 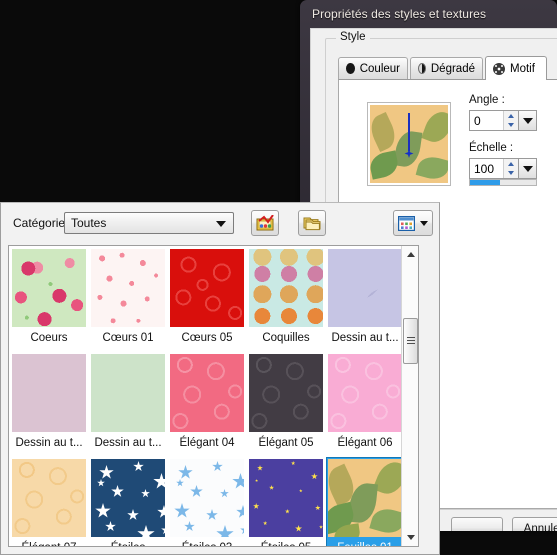 What do you see at coordinates (503, 182) in the screenshot?
I see `echelle-slider` at bounding box center [503, 182].